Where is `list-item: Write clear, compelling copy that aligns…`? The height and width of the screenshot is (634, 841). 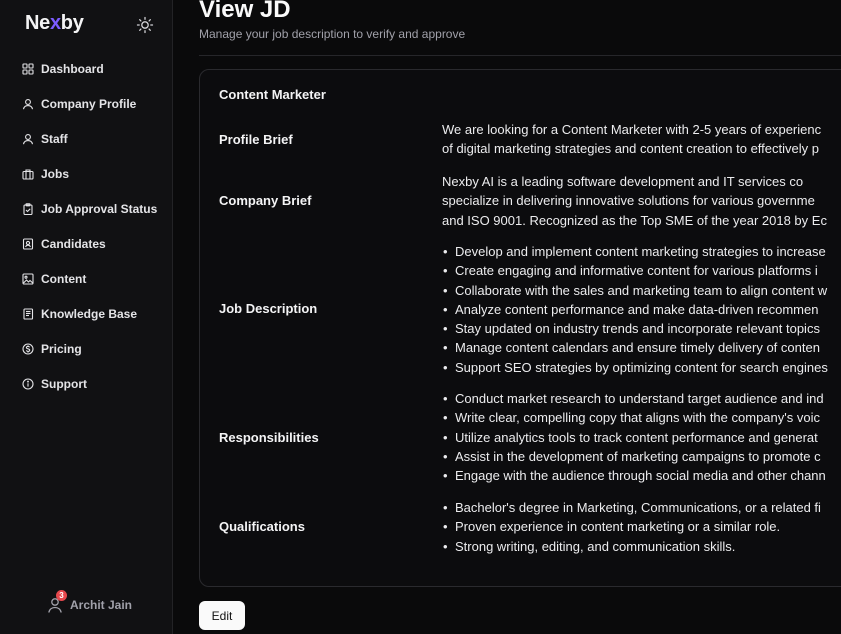
list-item: Write clear, compelling copy that aligns… is located at coordinates (641, 418).